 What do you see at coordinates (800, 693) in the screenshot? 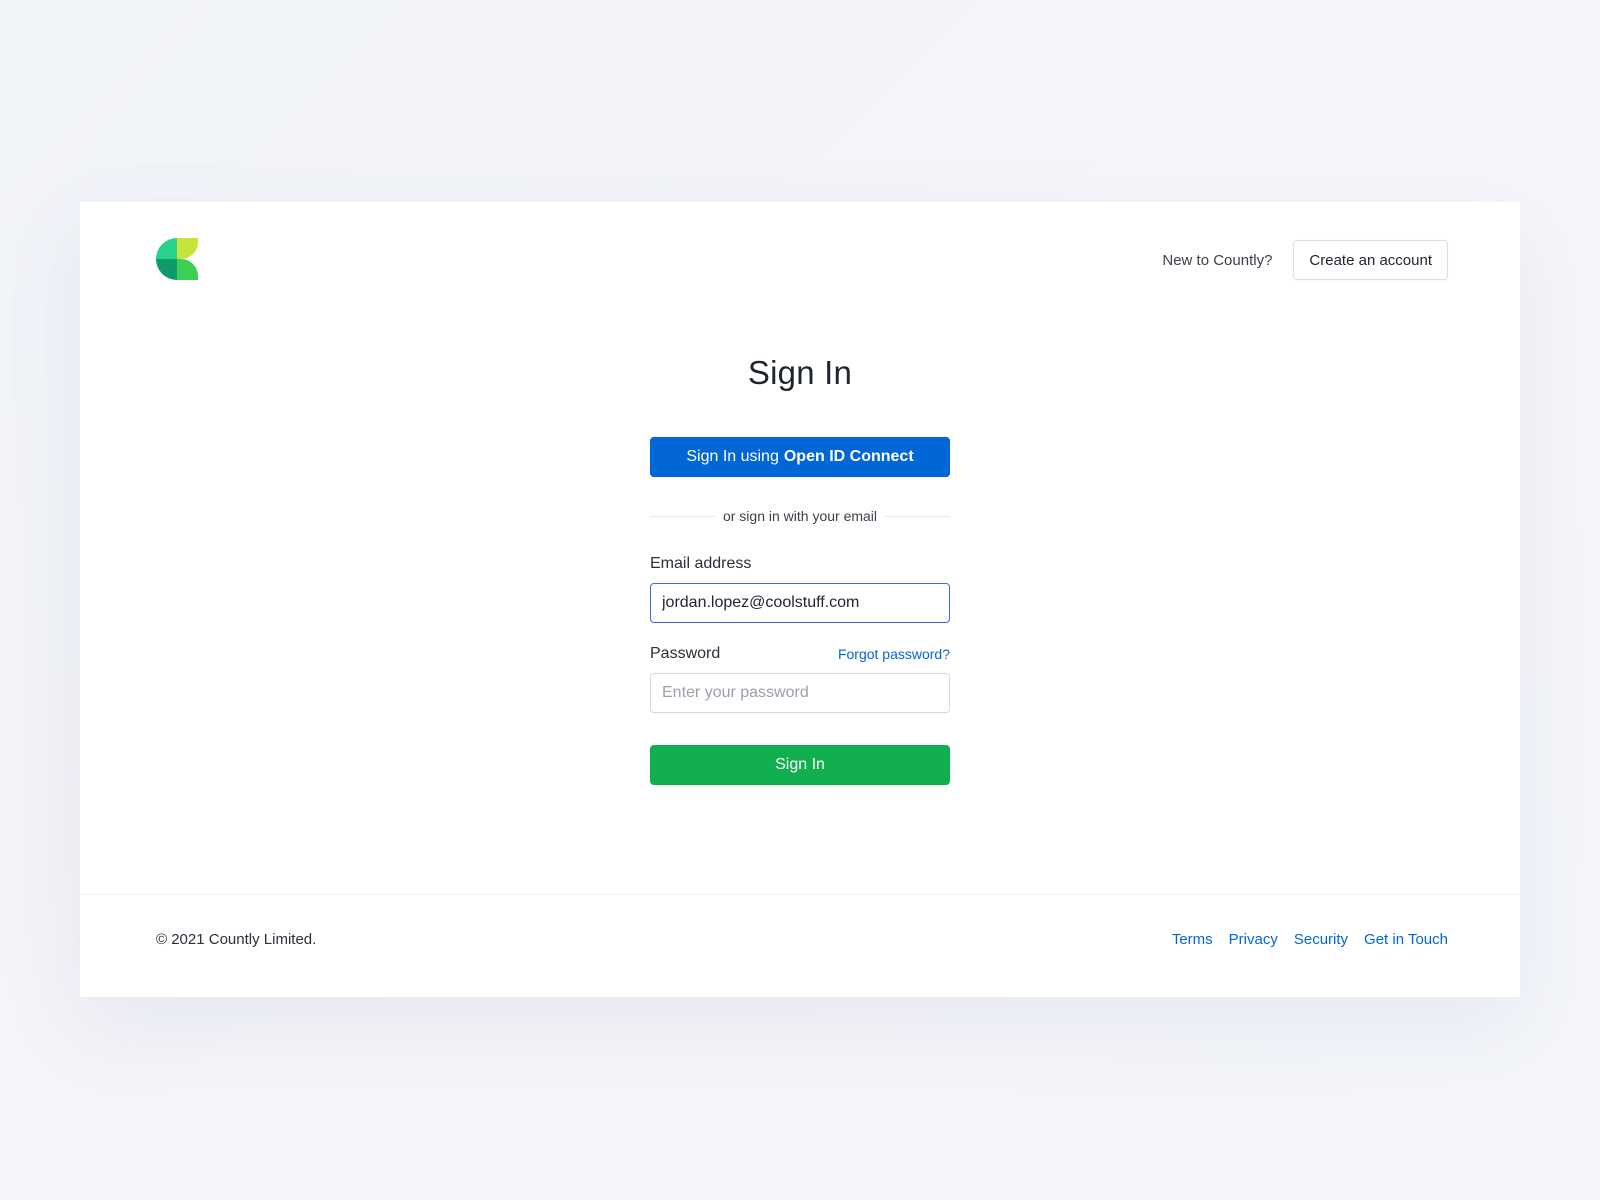
I see `password-field` at bounding box center [800, 693].